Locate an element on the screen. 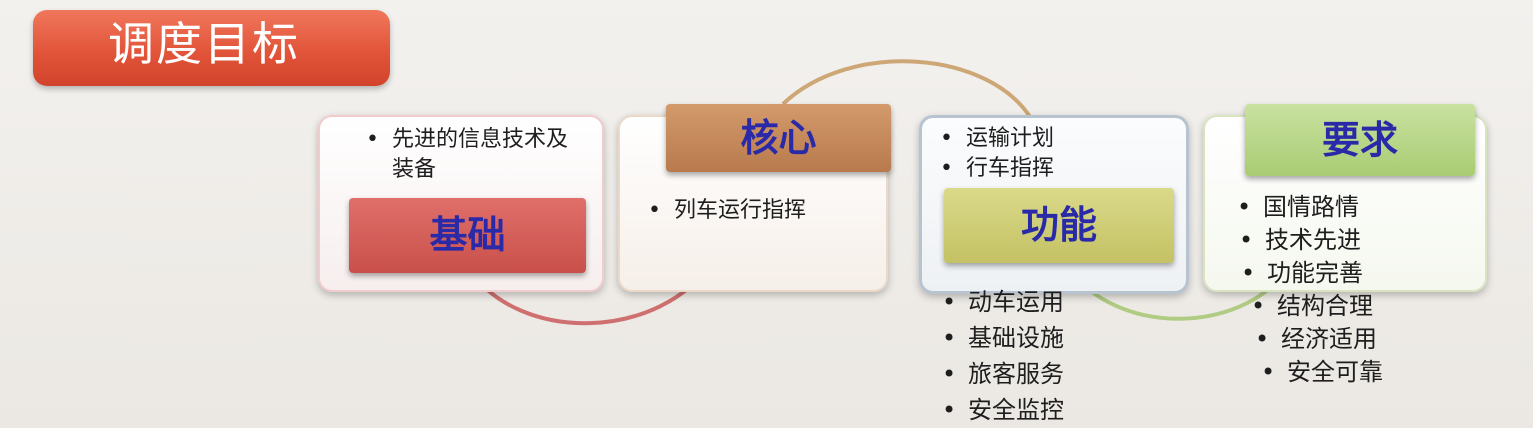 This screenshot has width=1533, height=428. list-item: 安全可靠 is located at coordinates (1322, 372).